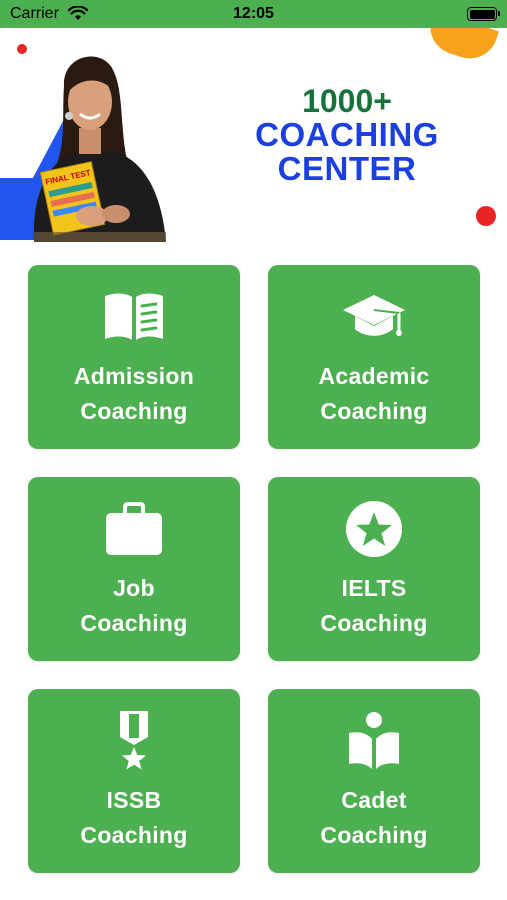  Describe the element at coordinates (374, 817) in the screenshot. I see `tile-label: Cadet Coaching` at that location.